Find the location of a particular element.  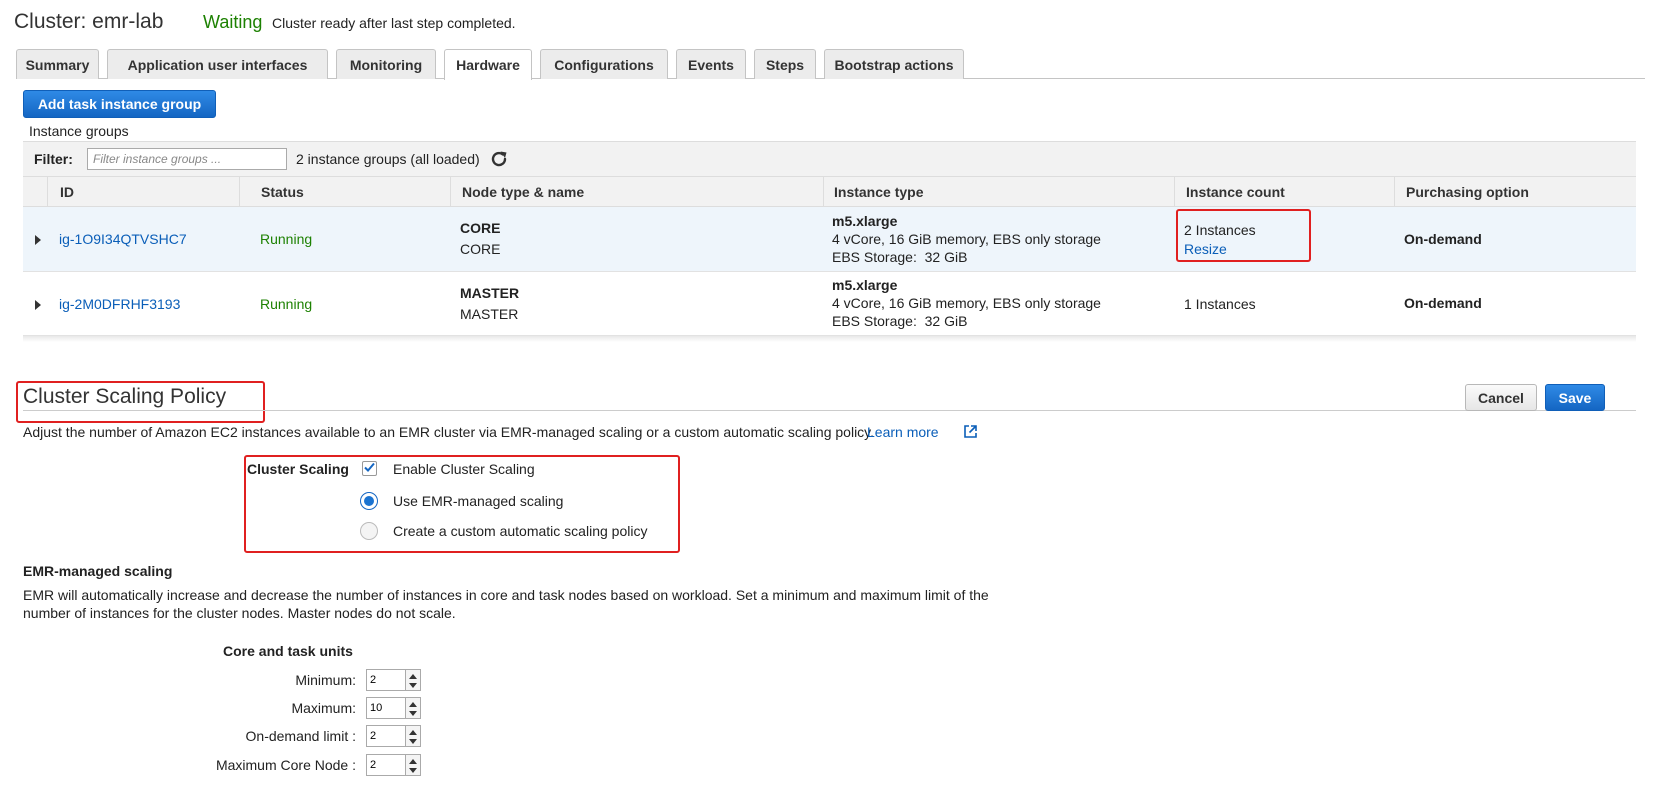

cluster-state: Waiting is located at coordinates (233, 22).